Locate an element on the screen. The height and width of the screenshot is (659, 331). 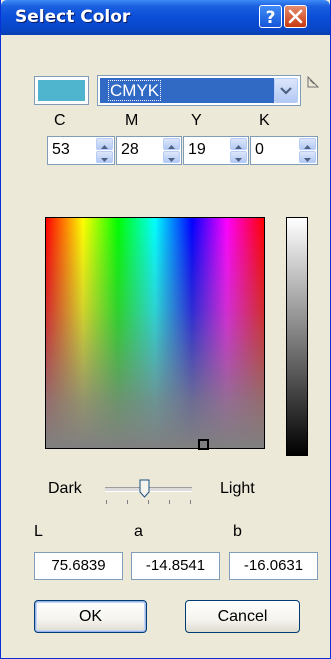
help-icon: ? is located at coordinates (271, 17).